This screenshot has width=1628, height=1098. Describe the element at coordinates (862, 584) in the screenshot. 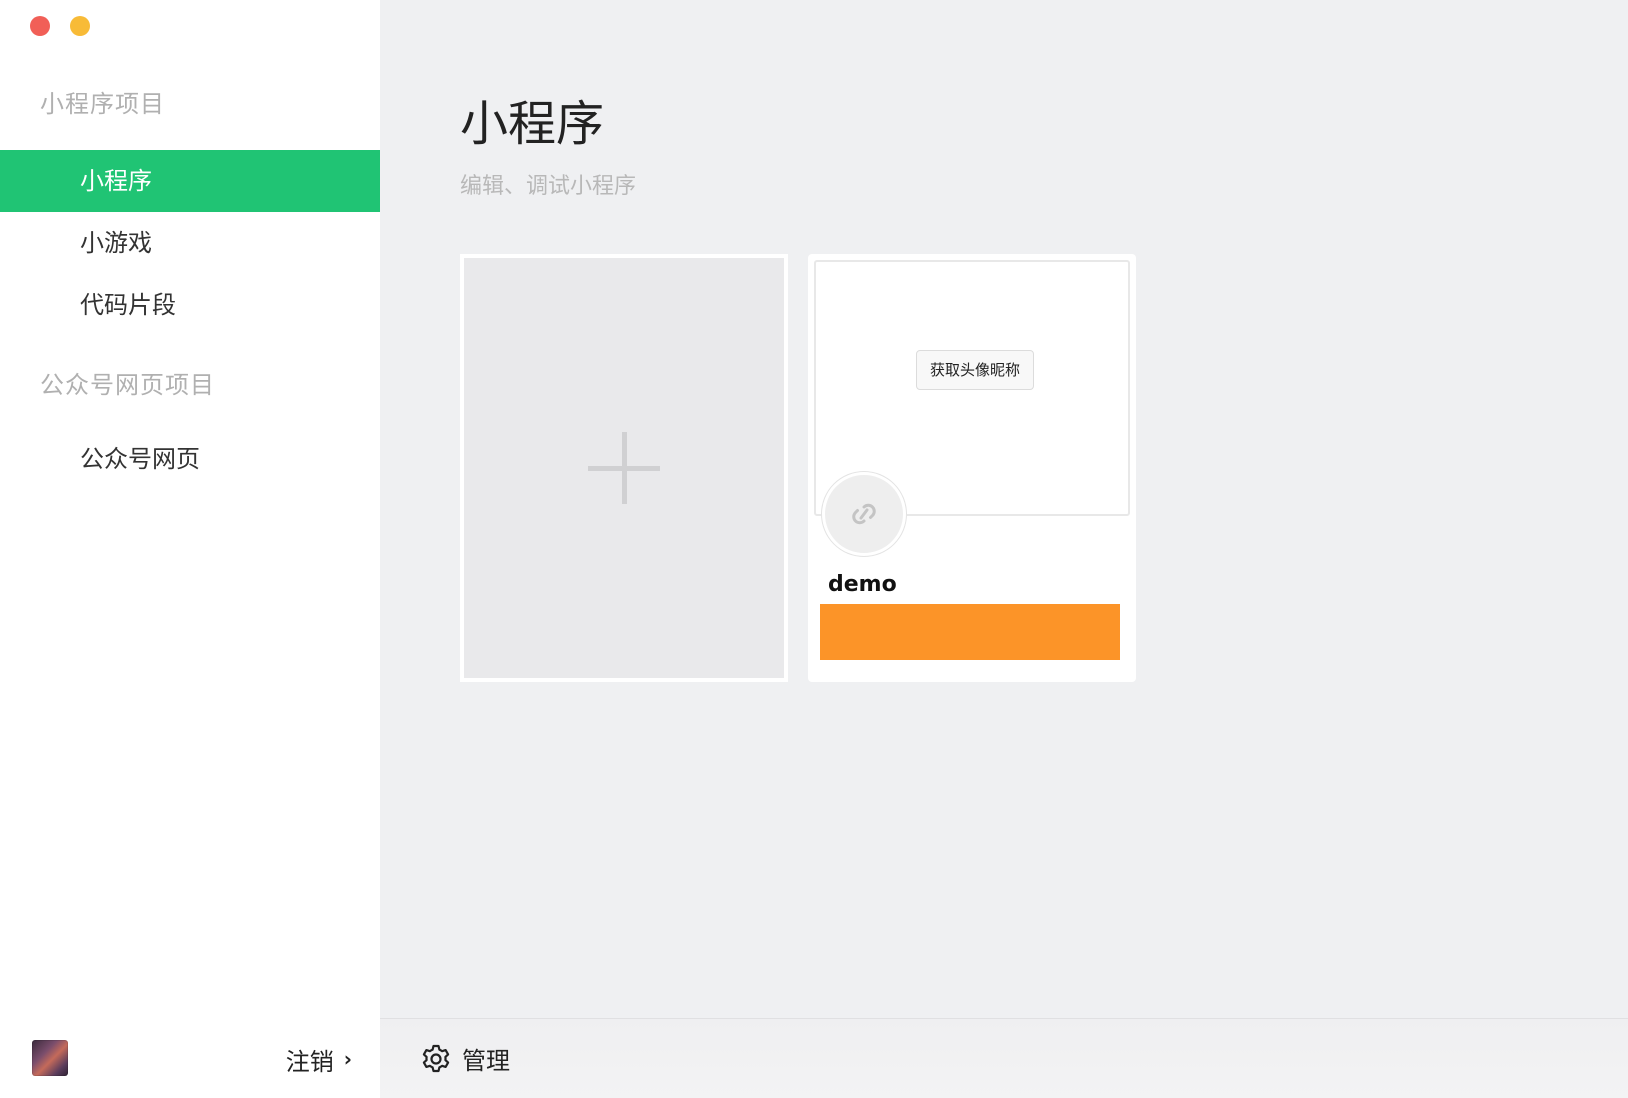

I see `project-name: demo` at that location.